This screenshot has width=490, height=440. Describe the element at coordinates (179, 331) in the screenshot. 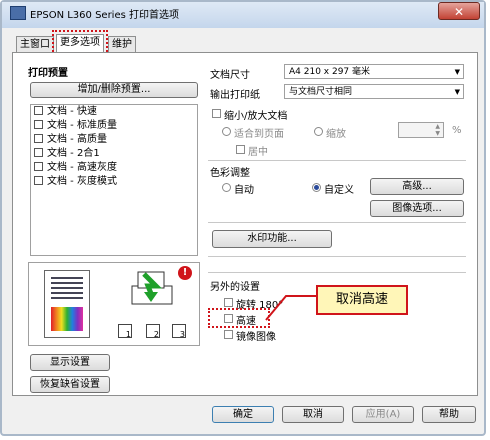

I see `copy-3-icon: 3` at that location.